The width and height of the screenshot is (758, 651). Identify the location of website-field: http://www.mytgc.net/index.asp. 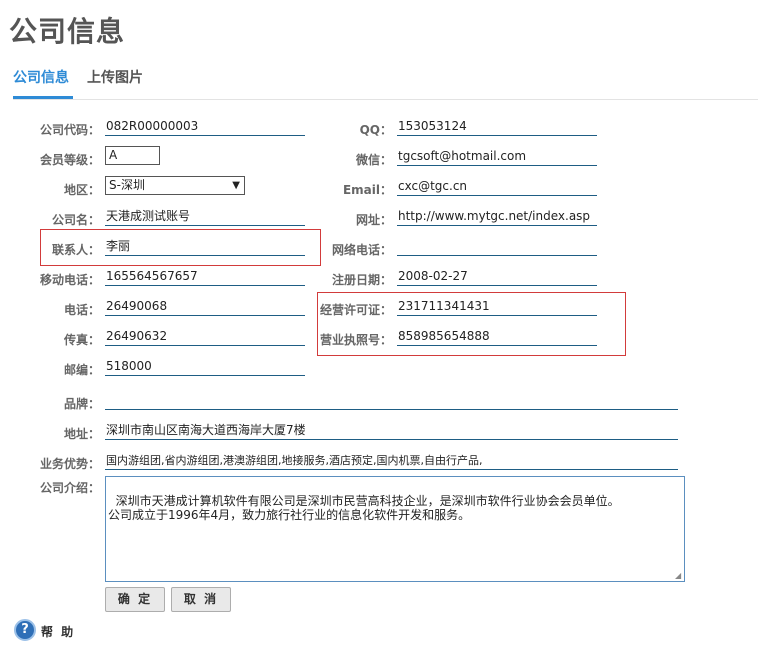
(497, 217).